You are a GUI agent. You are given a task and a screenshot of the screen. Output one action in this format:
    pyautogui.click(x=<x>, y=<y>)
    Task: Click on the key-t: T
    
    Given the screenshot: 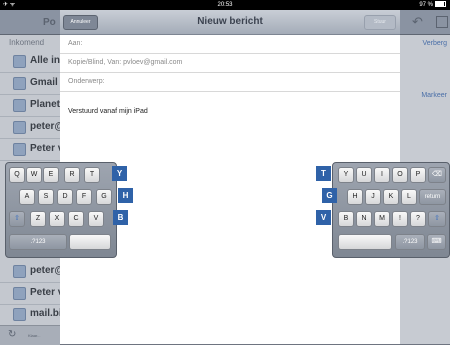 What is the action you would take?
    pyautogui.click(x=92, y=175)
    